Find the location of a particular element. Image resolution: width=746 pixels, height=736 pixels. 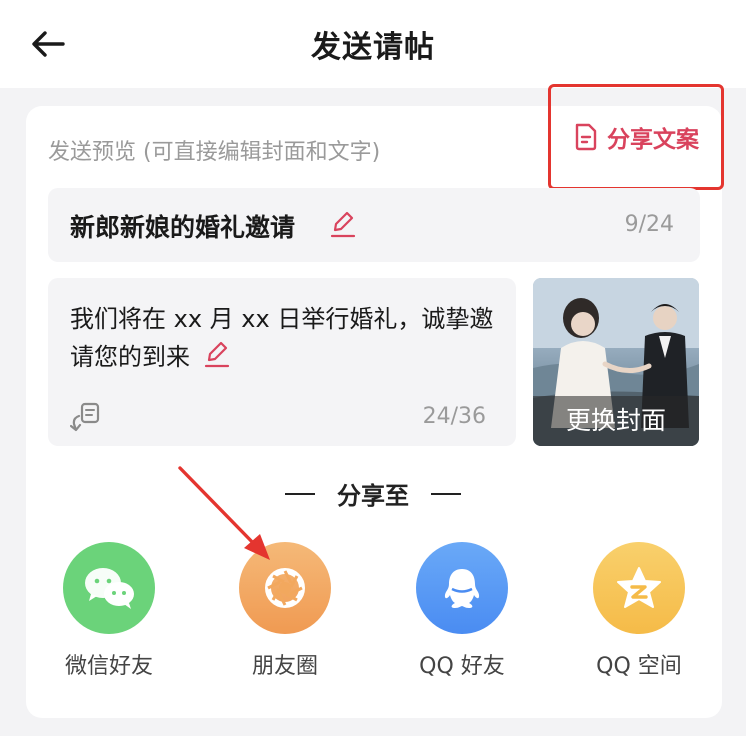

qq-circle is located at coordinates (462, 588).